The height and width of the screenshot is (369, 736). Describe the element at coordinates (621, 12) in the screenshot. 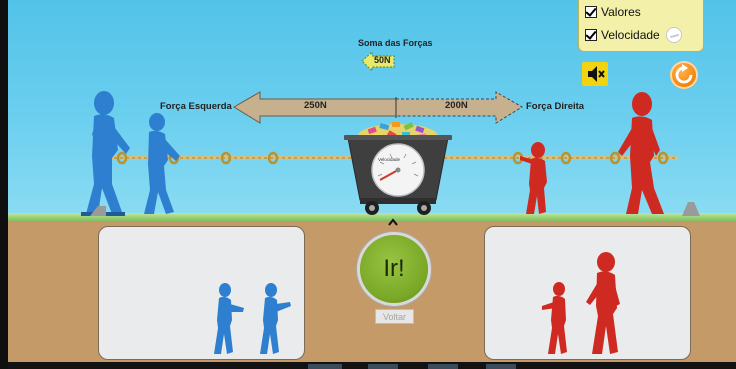

I see `values-checkbox-label: Valores` at that location.